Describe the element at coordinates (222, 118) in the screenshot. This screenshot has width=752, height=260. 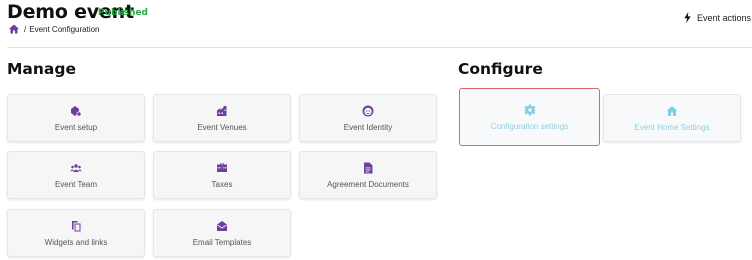
I see `tile-event-venues: Event Venues` at that location.